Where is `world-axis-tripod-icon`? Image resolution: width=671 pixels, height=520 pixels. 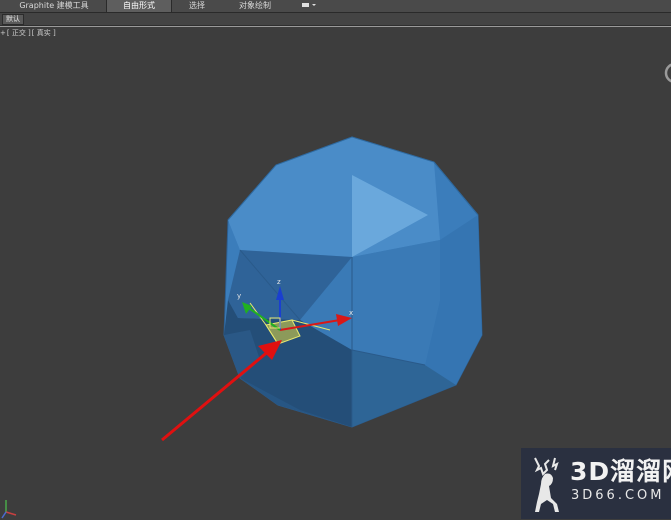
world-axis-tripod-icon is located at coordinates (9, 509).